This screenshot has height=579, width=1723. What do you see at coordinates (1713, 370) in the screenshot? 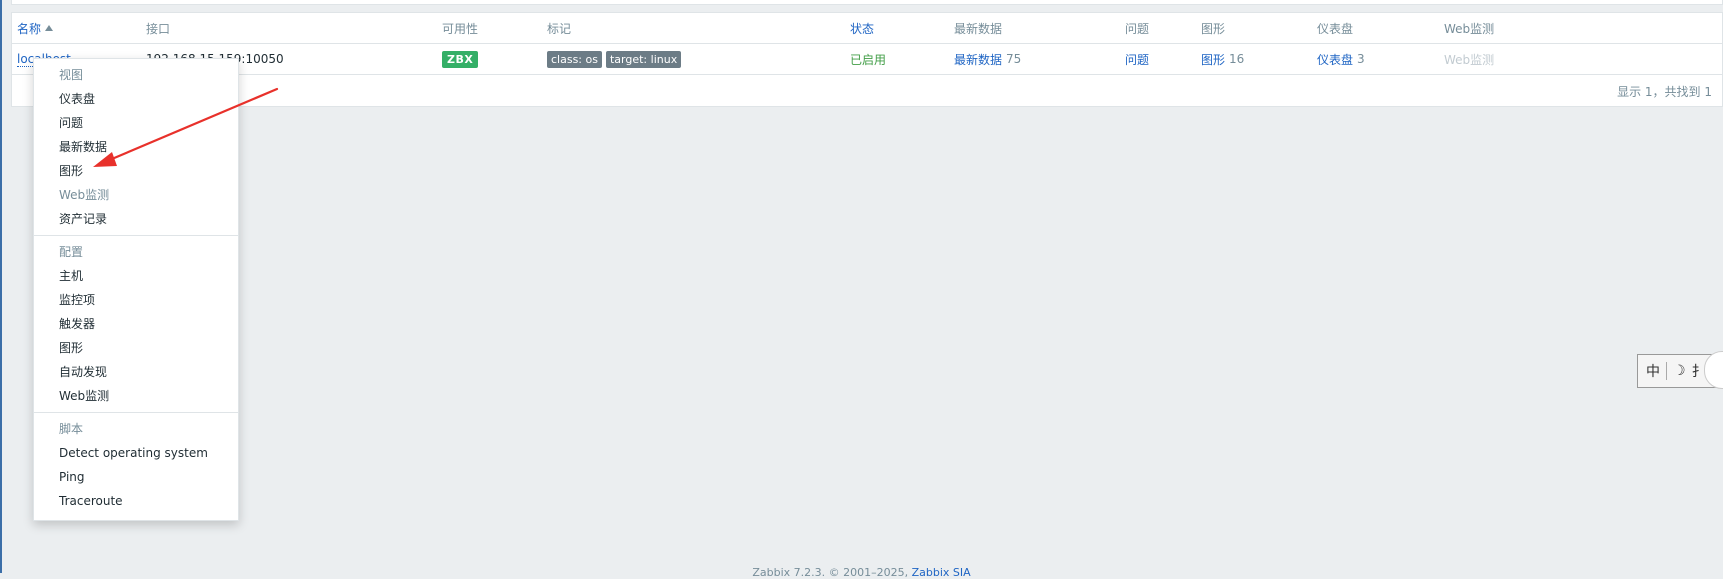
I see `ime-corner-tab` at bounding box center [1713, 370].